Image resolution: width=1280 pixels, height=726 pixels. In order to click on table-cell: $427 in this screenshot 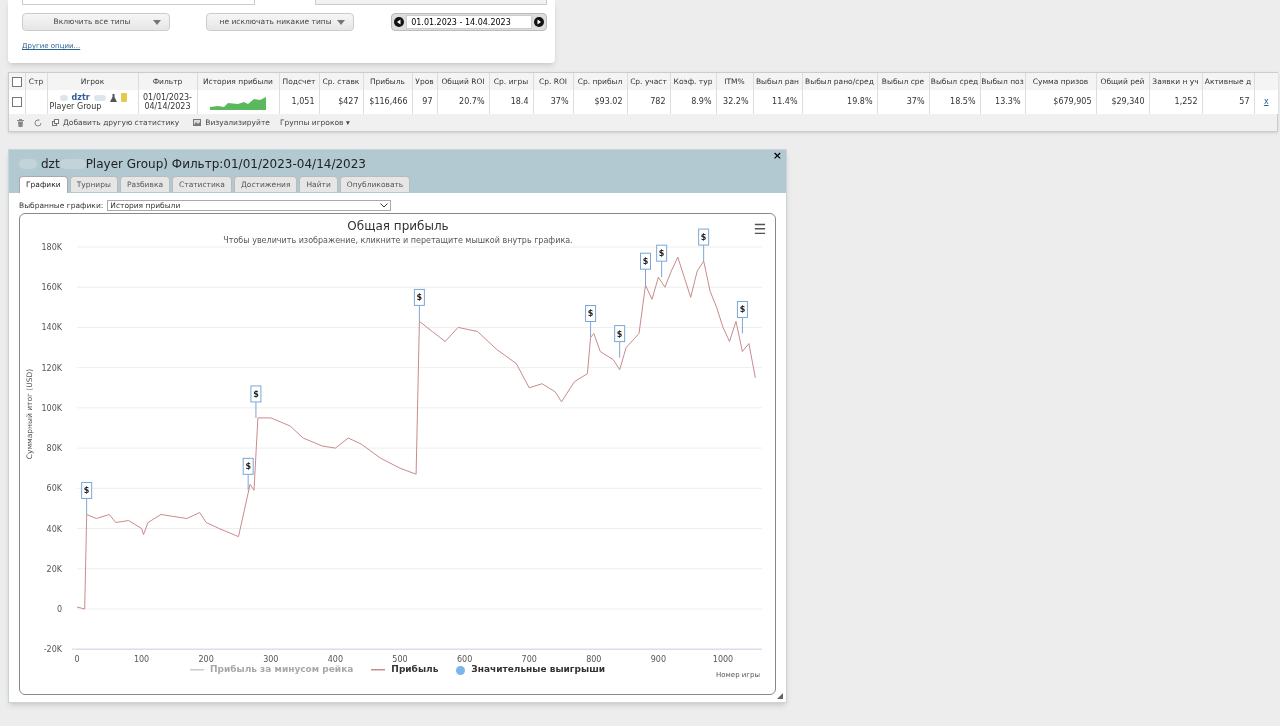, I will do `click(348, 101)`.